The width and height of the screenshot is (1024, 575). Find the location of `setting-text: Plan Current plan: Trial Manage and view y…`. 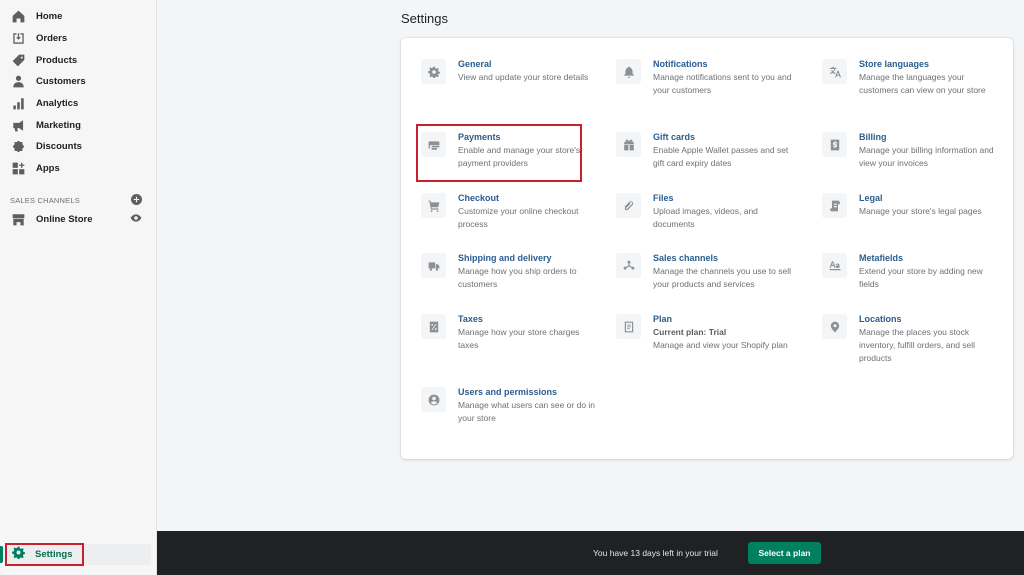

setting-text: Plan Current plan: Trial Manage and view y… is located at coordinates (723, 332).